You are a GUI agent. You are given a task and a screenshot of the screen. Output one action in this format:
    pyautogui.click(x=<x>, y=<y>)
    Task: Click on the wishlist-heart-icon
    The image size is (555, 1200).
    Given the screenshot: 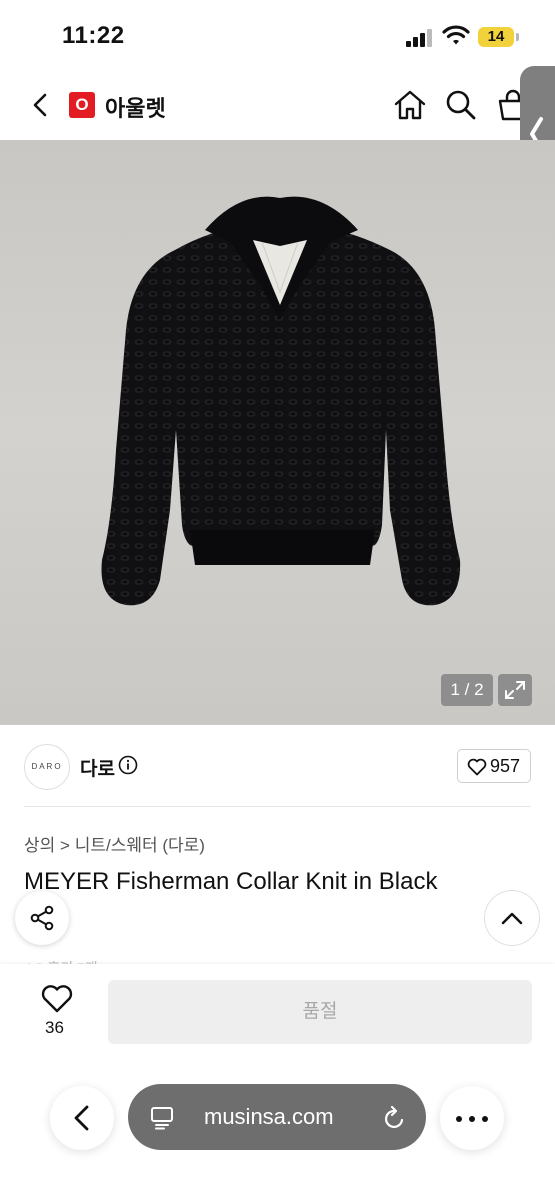 What is the action you would take?
    pyautogui.click(x=57, y=999)
    